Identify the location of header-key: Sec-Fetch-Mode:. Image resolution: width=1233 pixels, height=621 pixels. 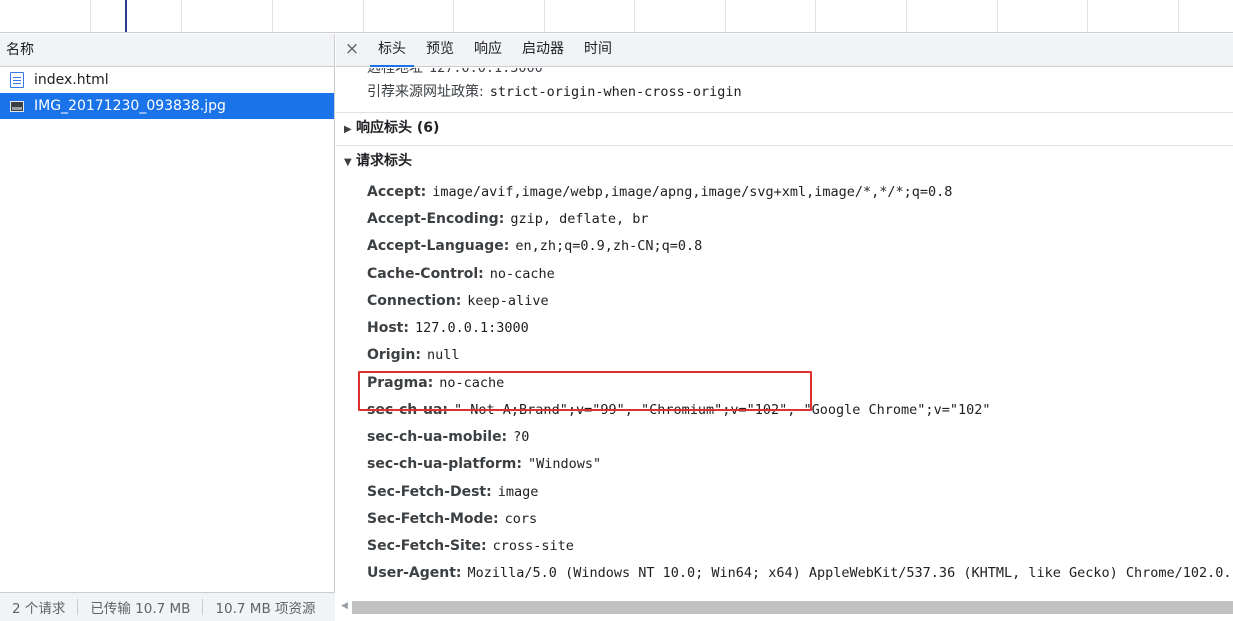
(433, 519).